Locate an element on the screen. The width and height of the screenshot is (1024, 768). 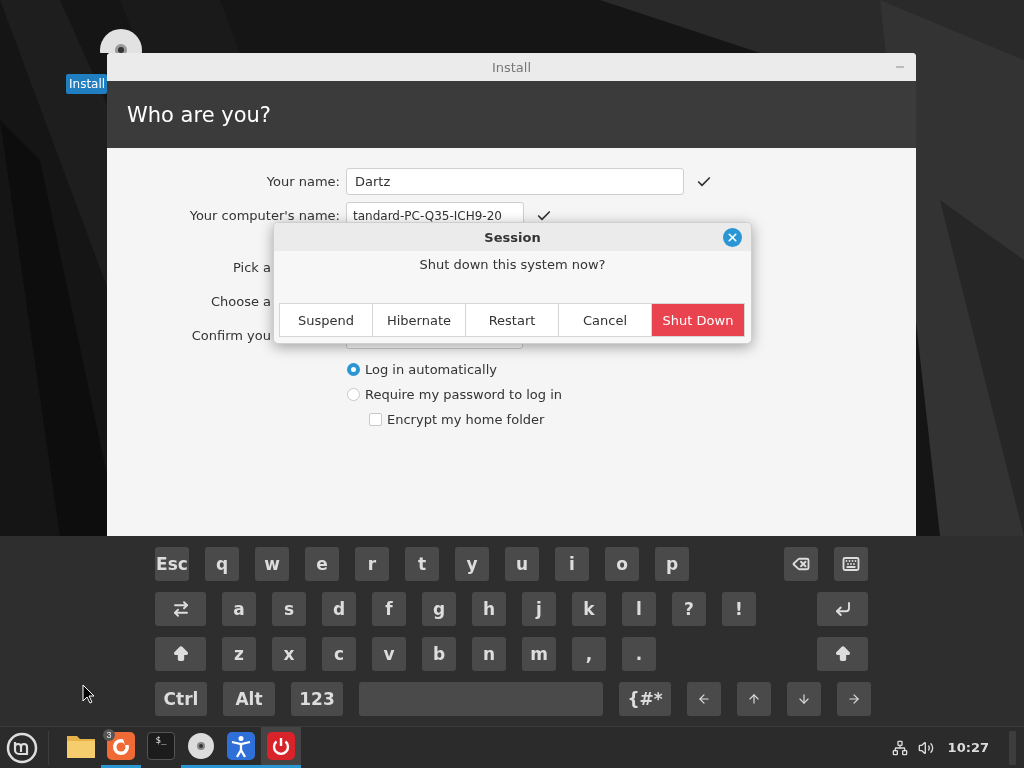
option-label: Require my password to log in is located at coordinates (464, 394).